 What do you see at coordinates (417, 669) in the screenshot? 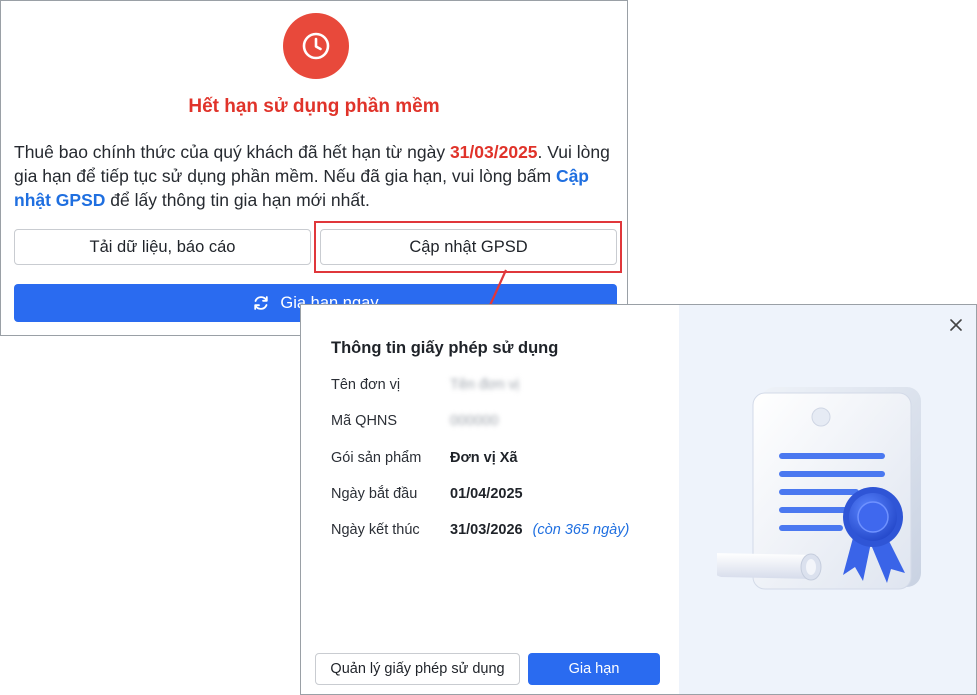
I see `manage-license-button: Quản lý giấy phép sử dụng` at bounding box center [417, 669].